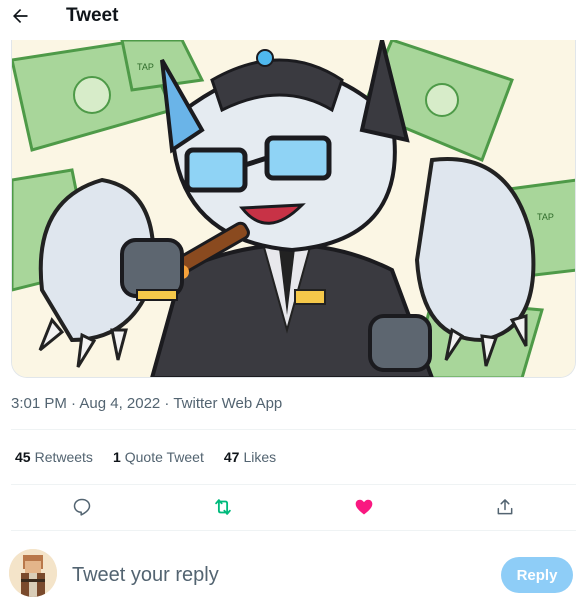 This screenshot has width=587, height=606. I want to click on like-action-button, so click(364, 507).